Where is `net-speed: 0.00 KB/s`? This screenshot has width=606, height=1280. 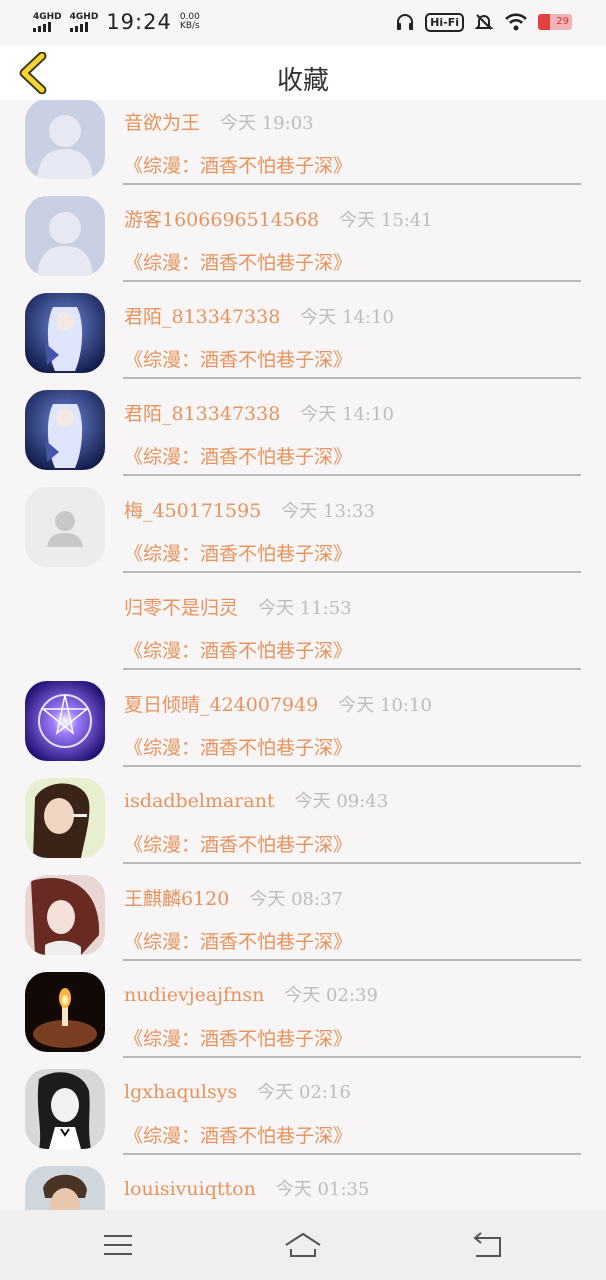 net-speed: 0.00 KB/s is located at coordinates (190, 22).